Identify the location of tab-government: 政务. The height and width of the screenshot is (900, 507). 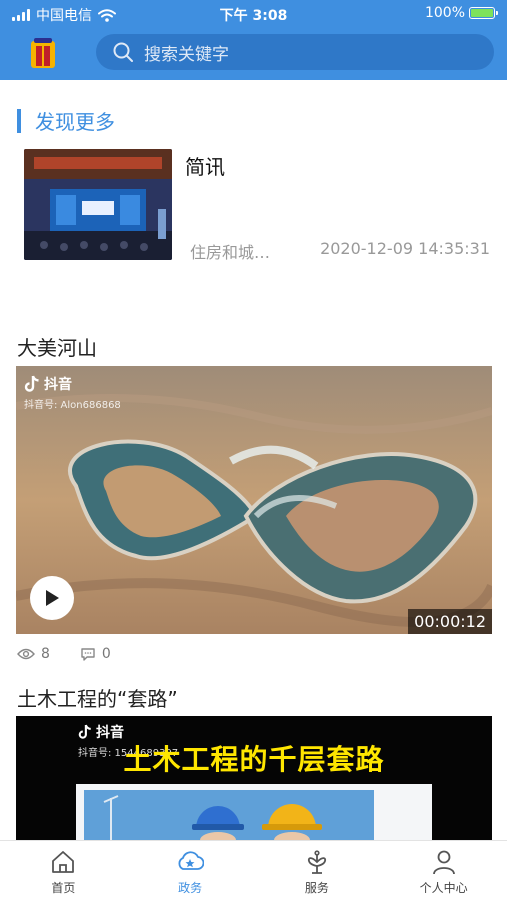
(190, 870).